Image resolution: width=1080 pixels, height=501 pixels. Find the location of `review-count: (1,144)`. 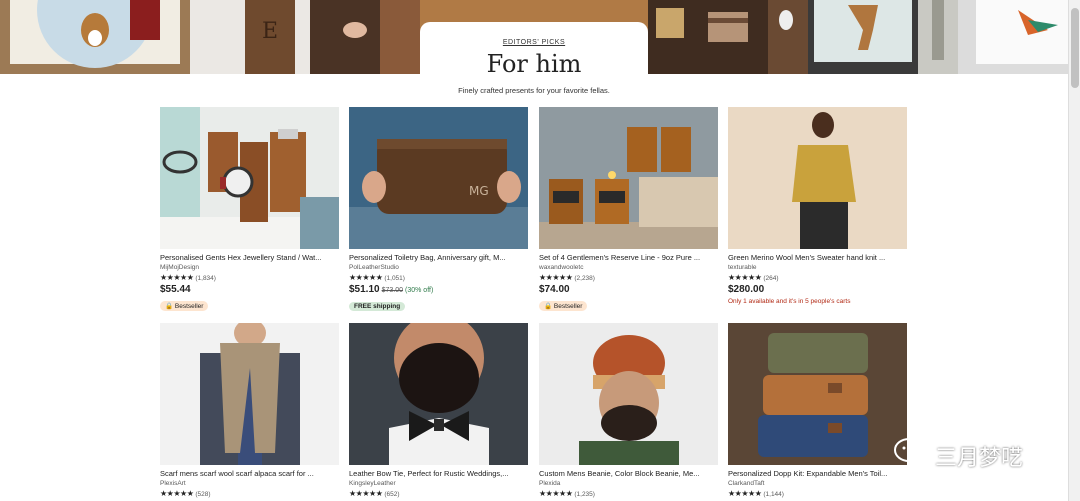

review-count: (1,144) is located at coordinates (773, 494).